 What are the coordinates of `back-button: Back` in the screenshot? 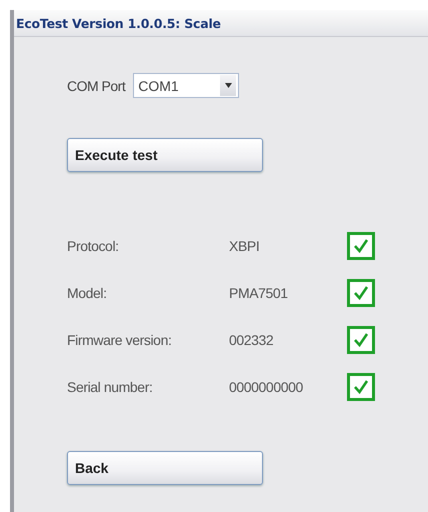 It's located at (165, 468).